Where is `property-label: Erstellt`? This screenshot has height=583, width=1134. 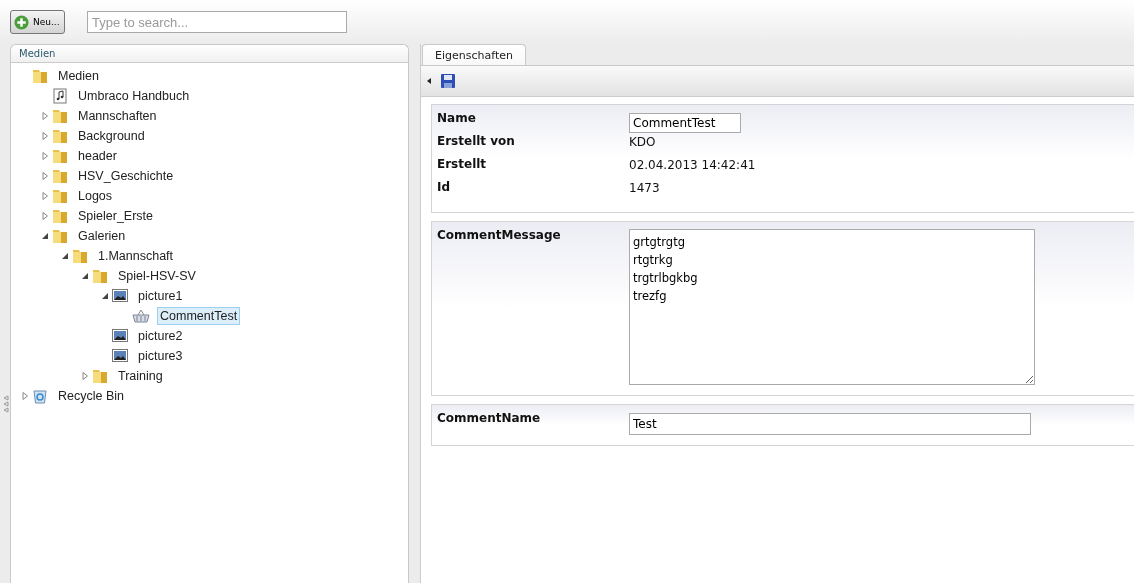 property-label: Erstellt is located at coordinates (462, 163).